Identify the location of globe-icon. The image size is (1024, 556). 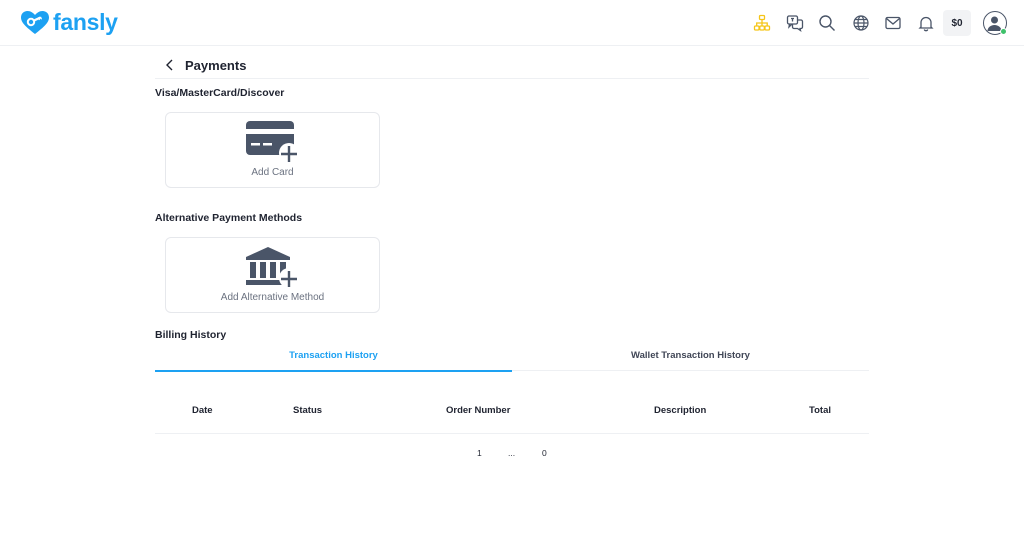
(861, 23).